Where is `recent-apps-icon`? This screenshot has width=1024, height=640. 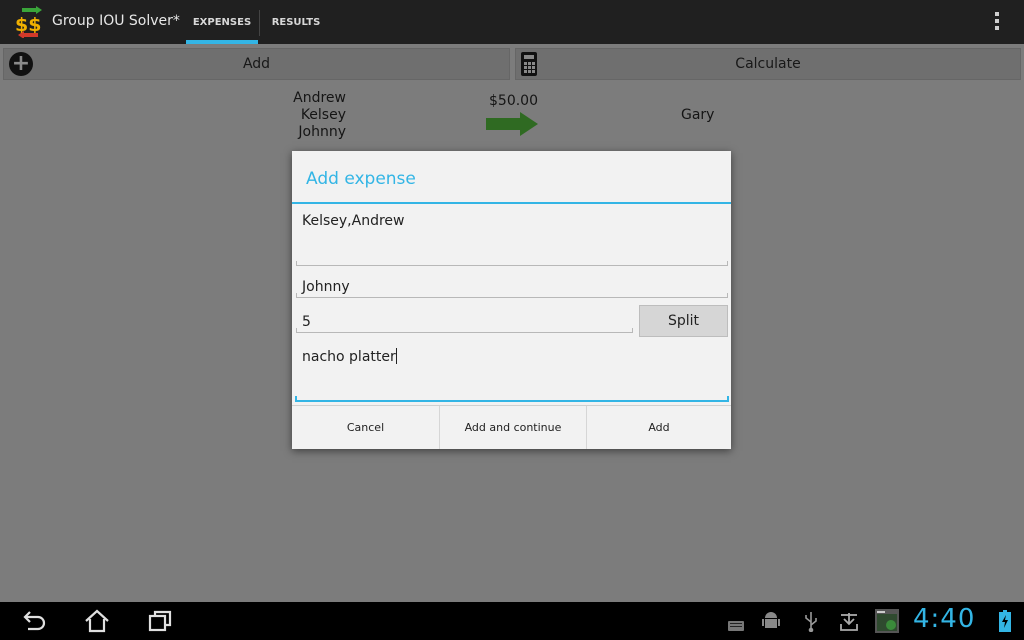 recent-apps-icon is located at coordinates (160, 621).